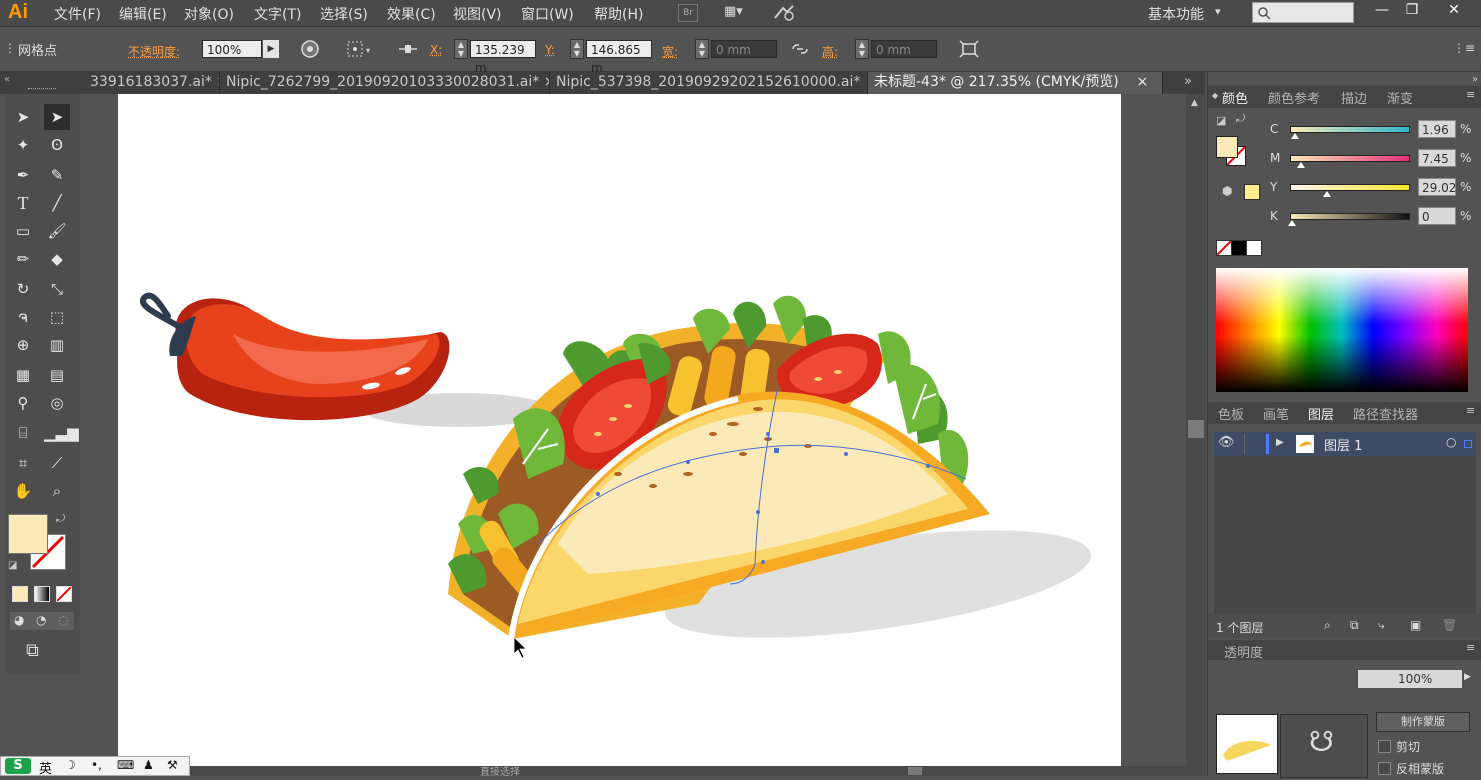  What do you see at coordinates (7, 79) in the screenshot?
I see `collapse-panel-icon: «` at bounding box center [7, 79].